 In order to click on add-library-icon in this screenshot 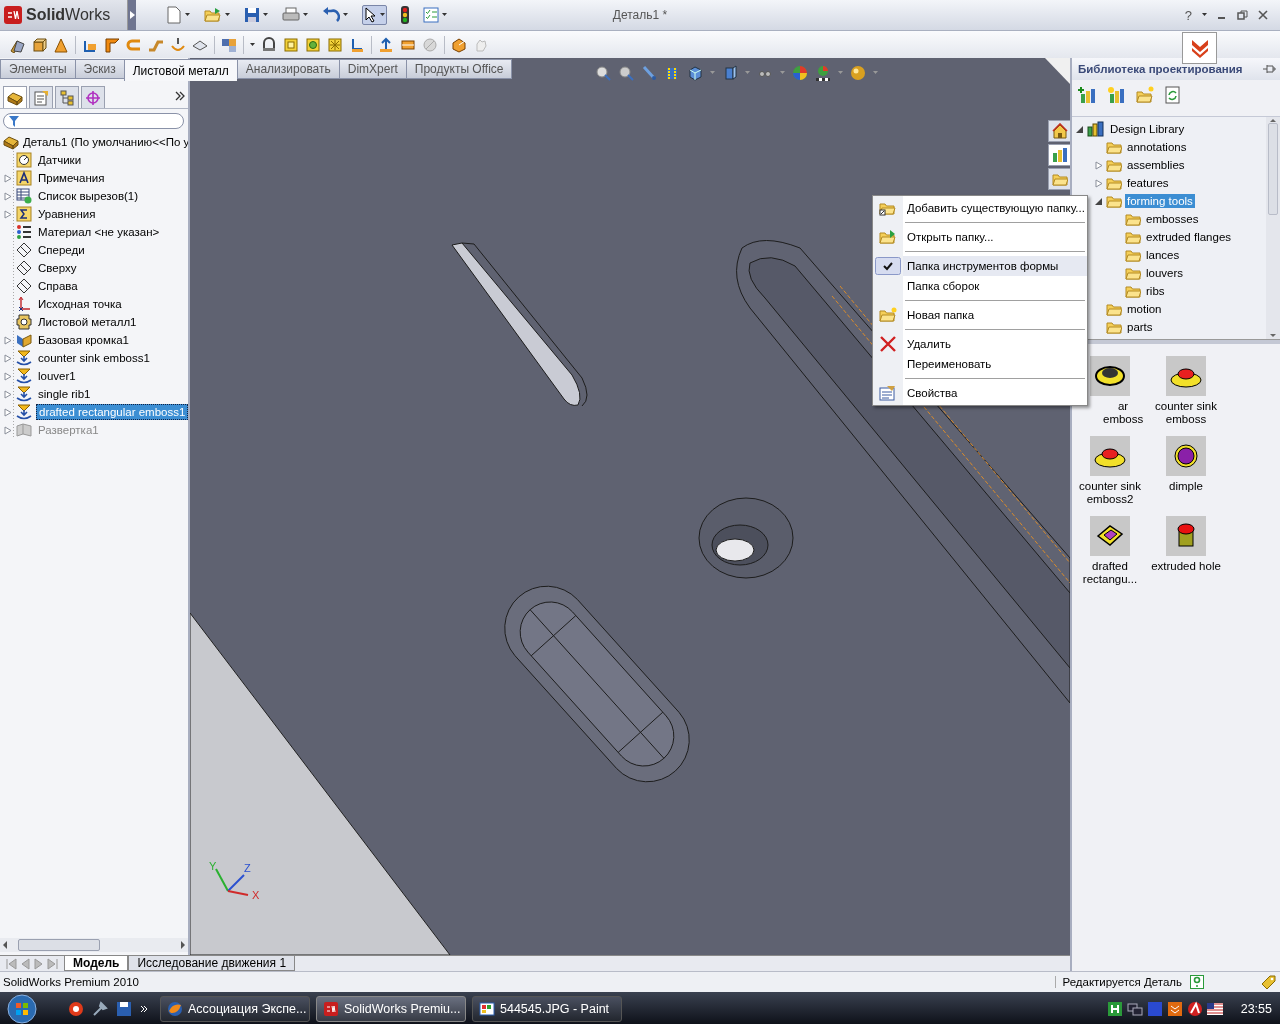, I will do `click(1087, 95)`.